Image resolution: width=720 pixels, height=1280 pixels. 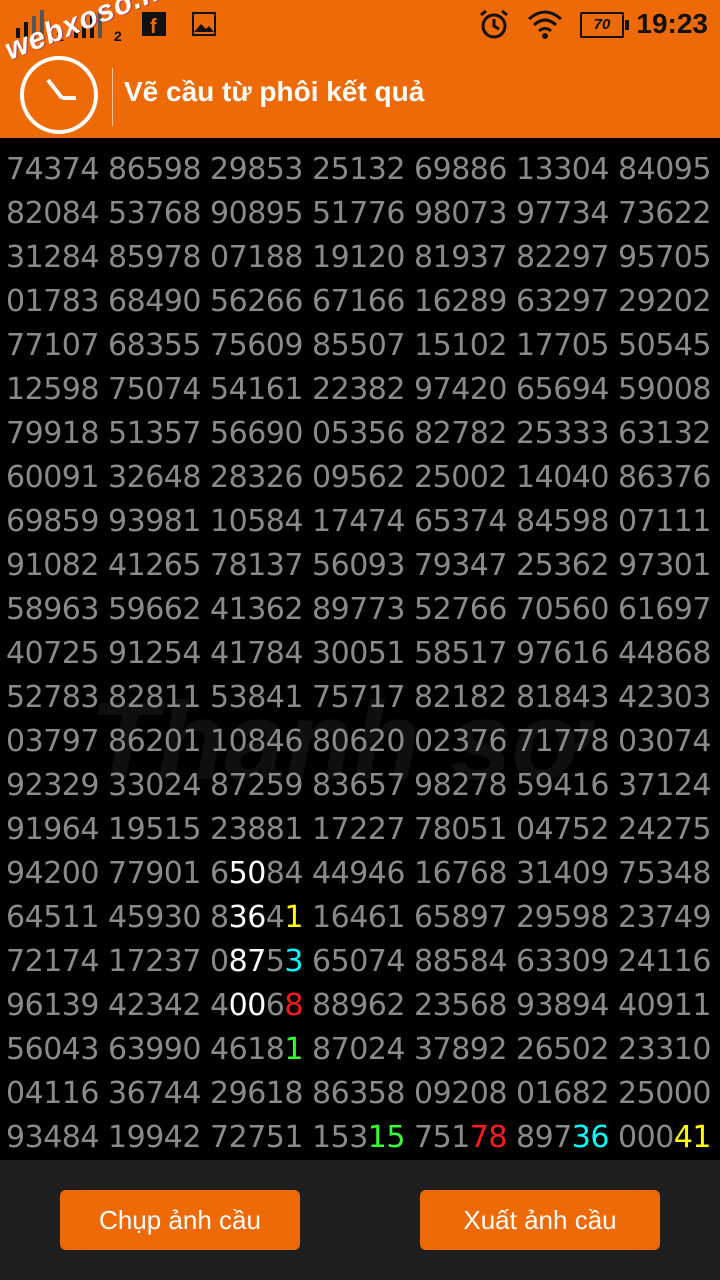 I want to click on result-number: 68490, so click(x=158, y=301).